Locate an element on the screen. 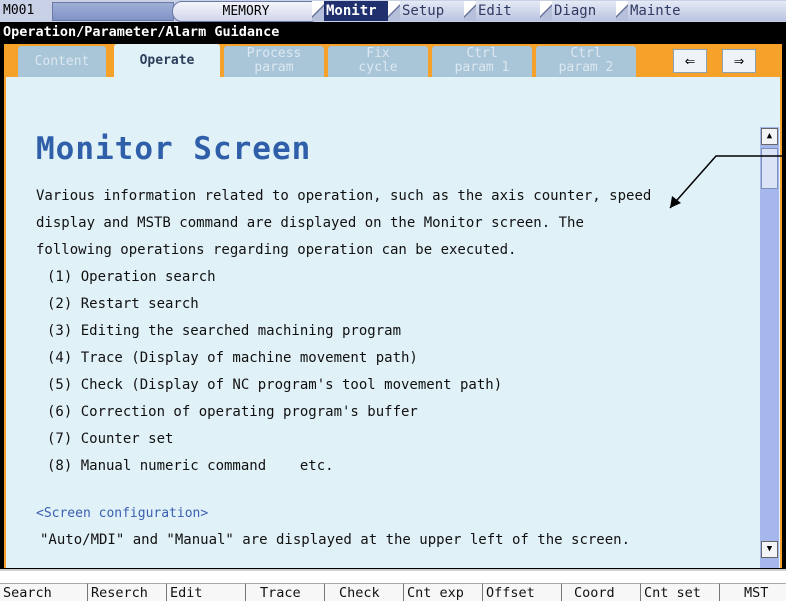 The height and width of the screenshot is (603, 786). fkey-trace: Trace is located at coordinates (284, 592).